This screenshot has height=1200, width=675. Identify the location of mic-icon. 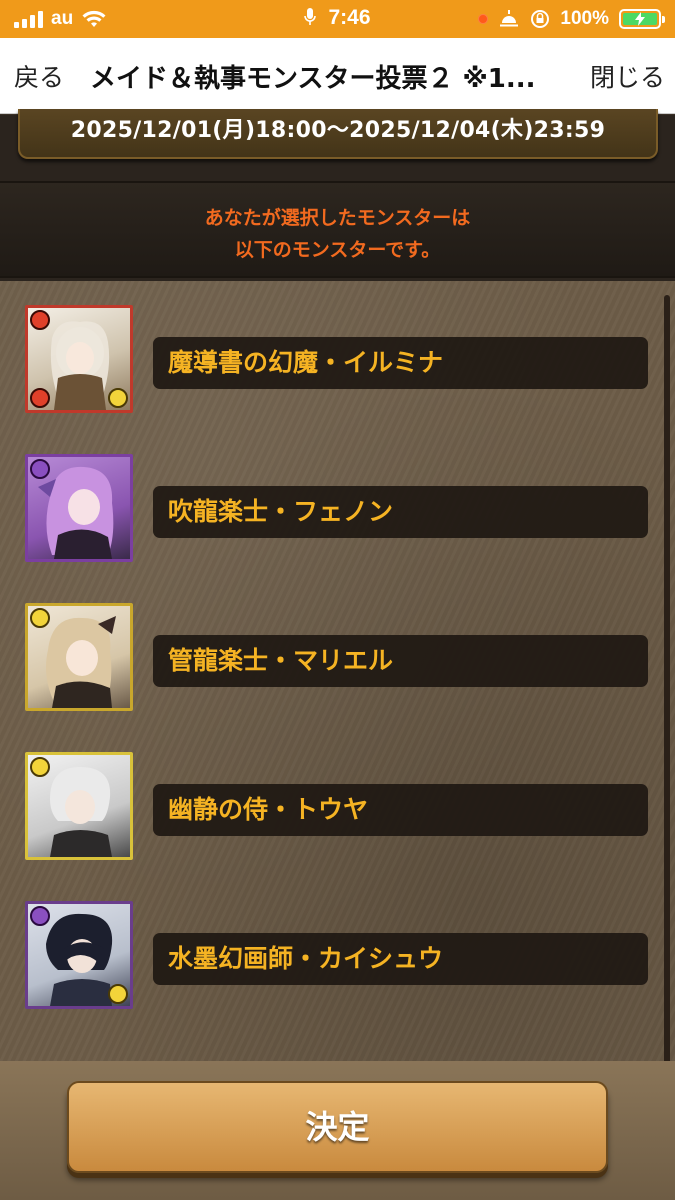
(310, 16).